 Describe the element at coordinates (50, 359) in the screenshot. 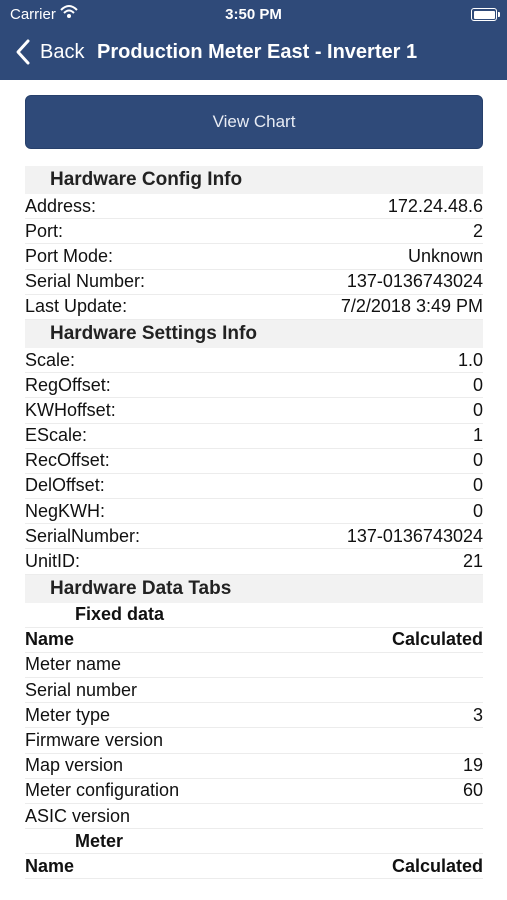

I see `row-label: Scale:` at that location.